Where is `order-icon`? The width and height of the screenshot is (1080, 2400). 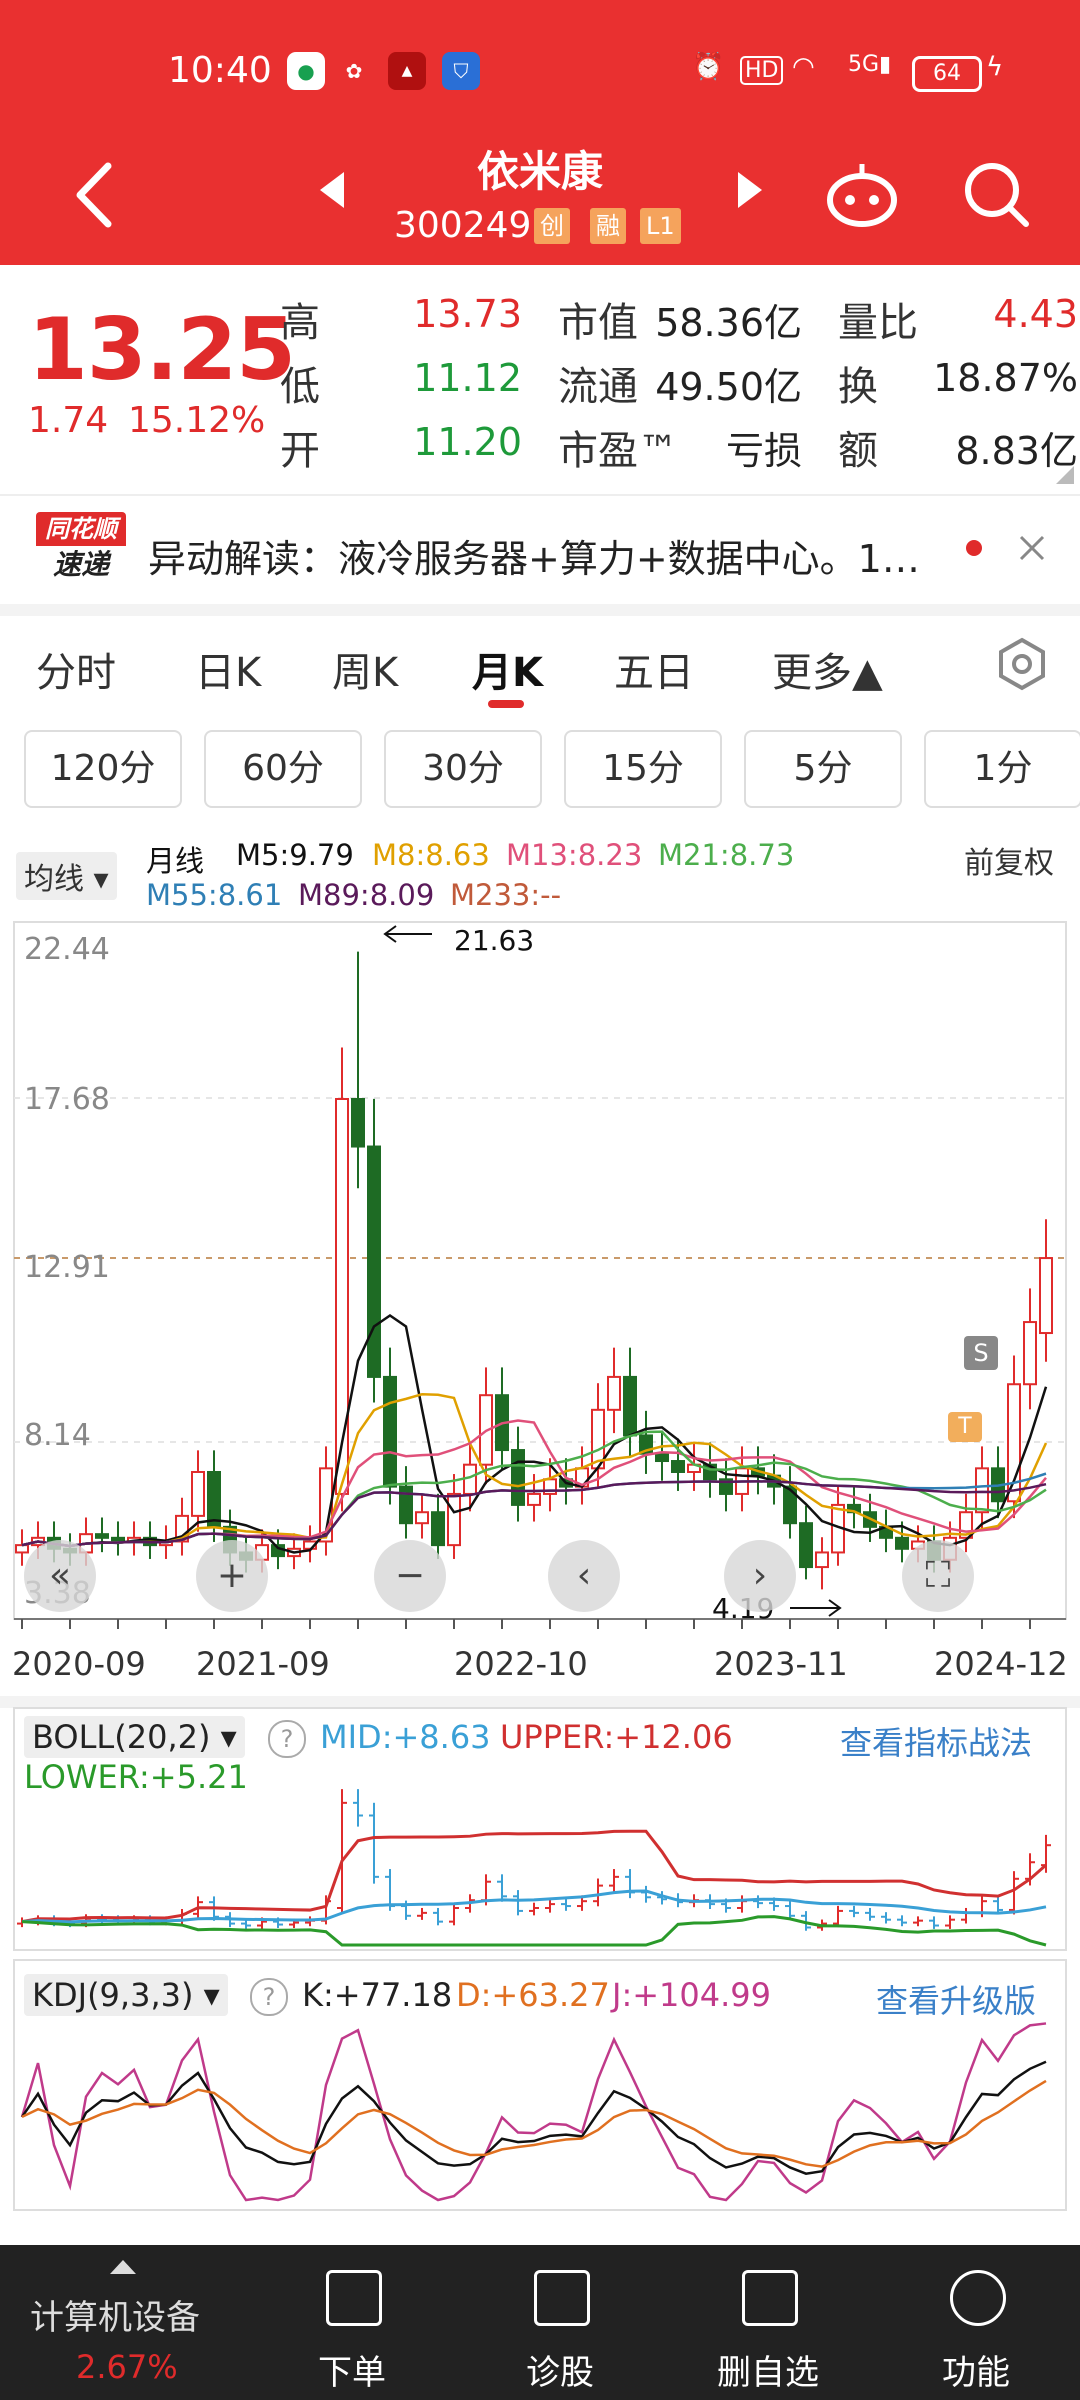
order-icon is located at coordinates (354, 2298).